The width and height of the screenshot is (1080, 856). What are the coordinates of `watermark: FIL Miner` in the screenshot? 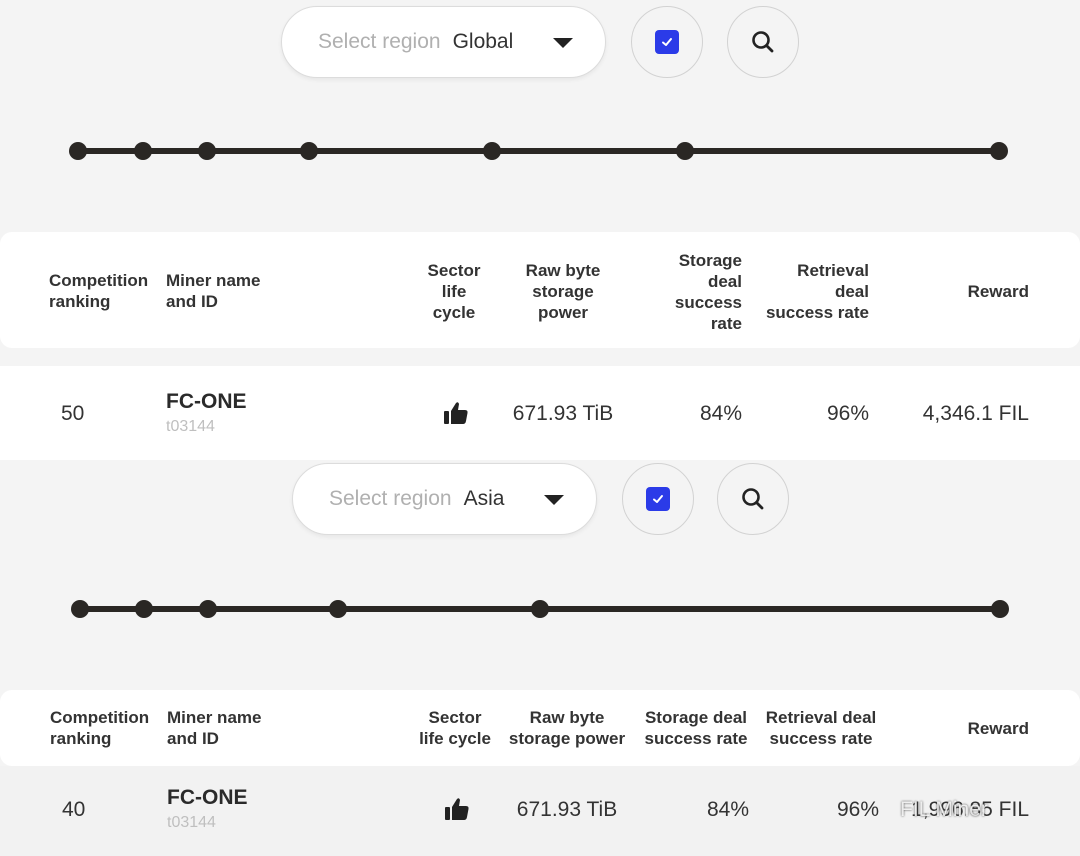 It's located at (944, 809).